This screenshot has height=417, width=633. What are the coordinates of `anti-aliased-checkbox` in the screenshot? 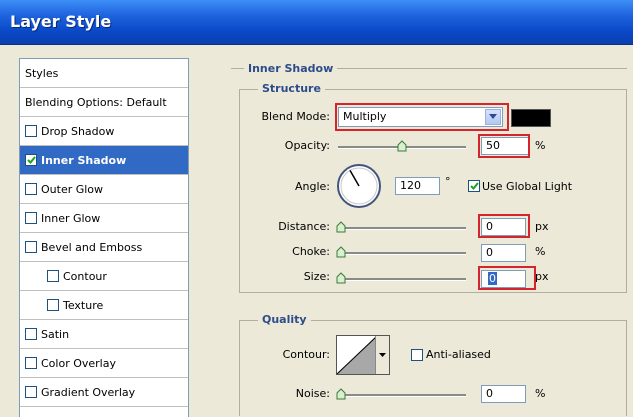 It's located at (417, 355).